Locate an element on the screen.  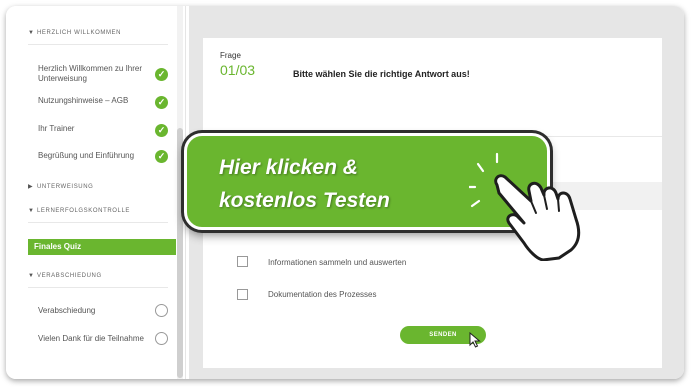
section-herzlich-willkommen: ▼ HERZLICH WILLKOMMEN is located at coordinates (74, 33).